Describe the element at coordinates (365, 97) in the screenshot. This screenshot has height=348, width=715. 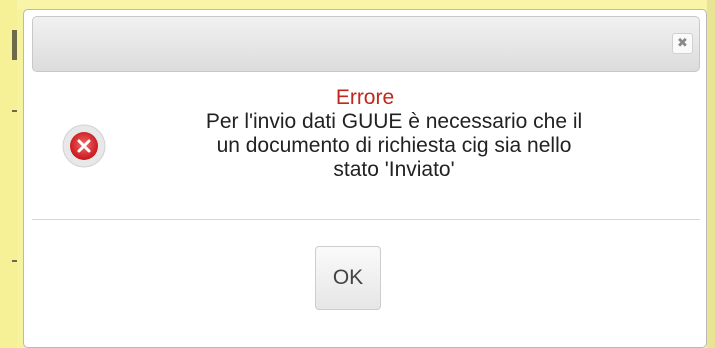
I see `error-title: Errore` at that location.